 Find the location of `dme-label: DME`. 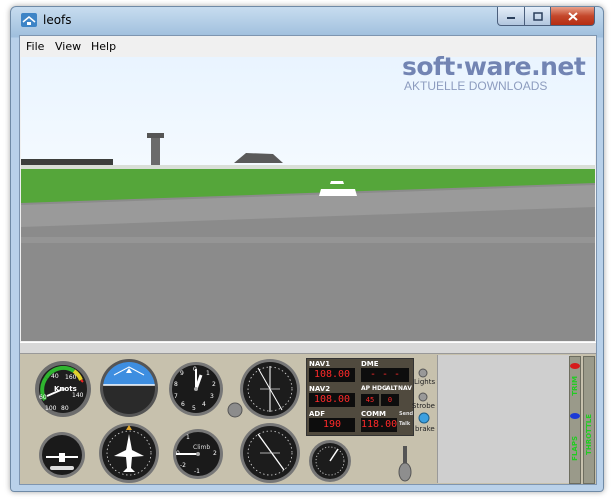

dme-label: DME is located at coordinates (370, 364).